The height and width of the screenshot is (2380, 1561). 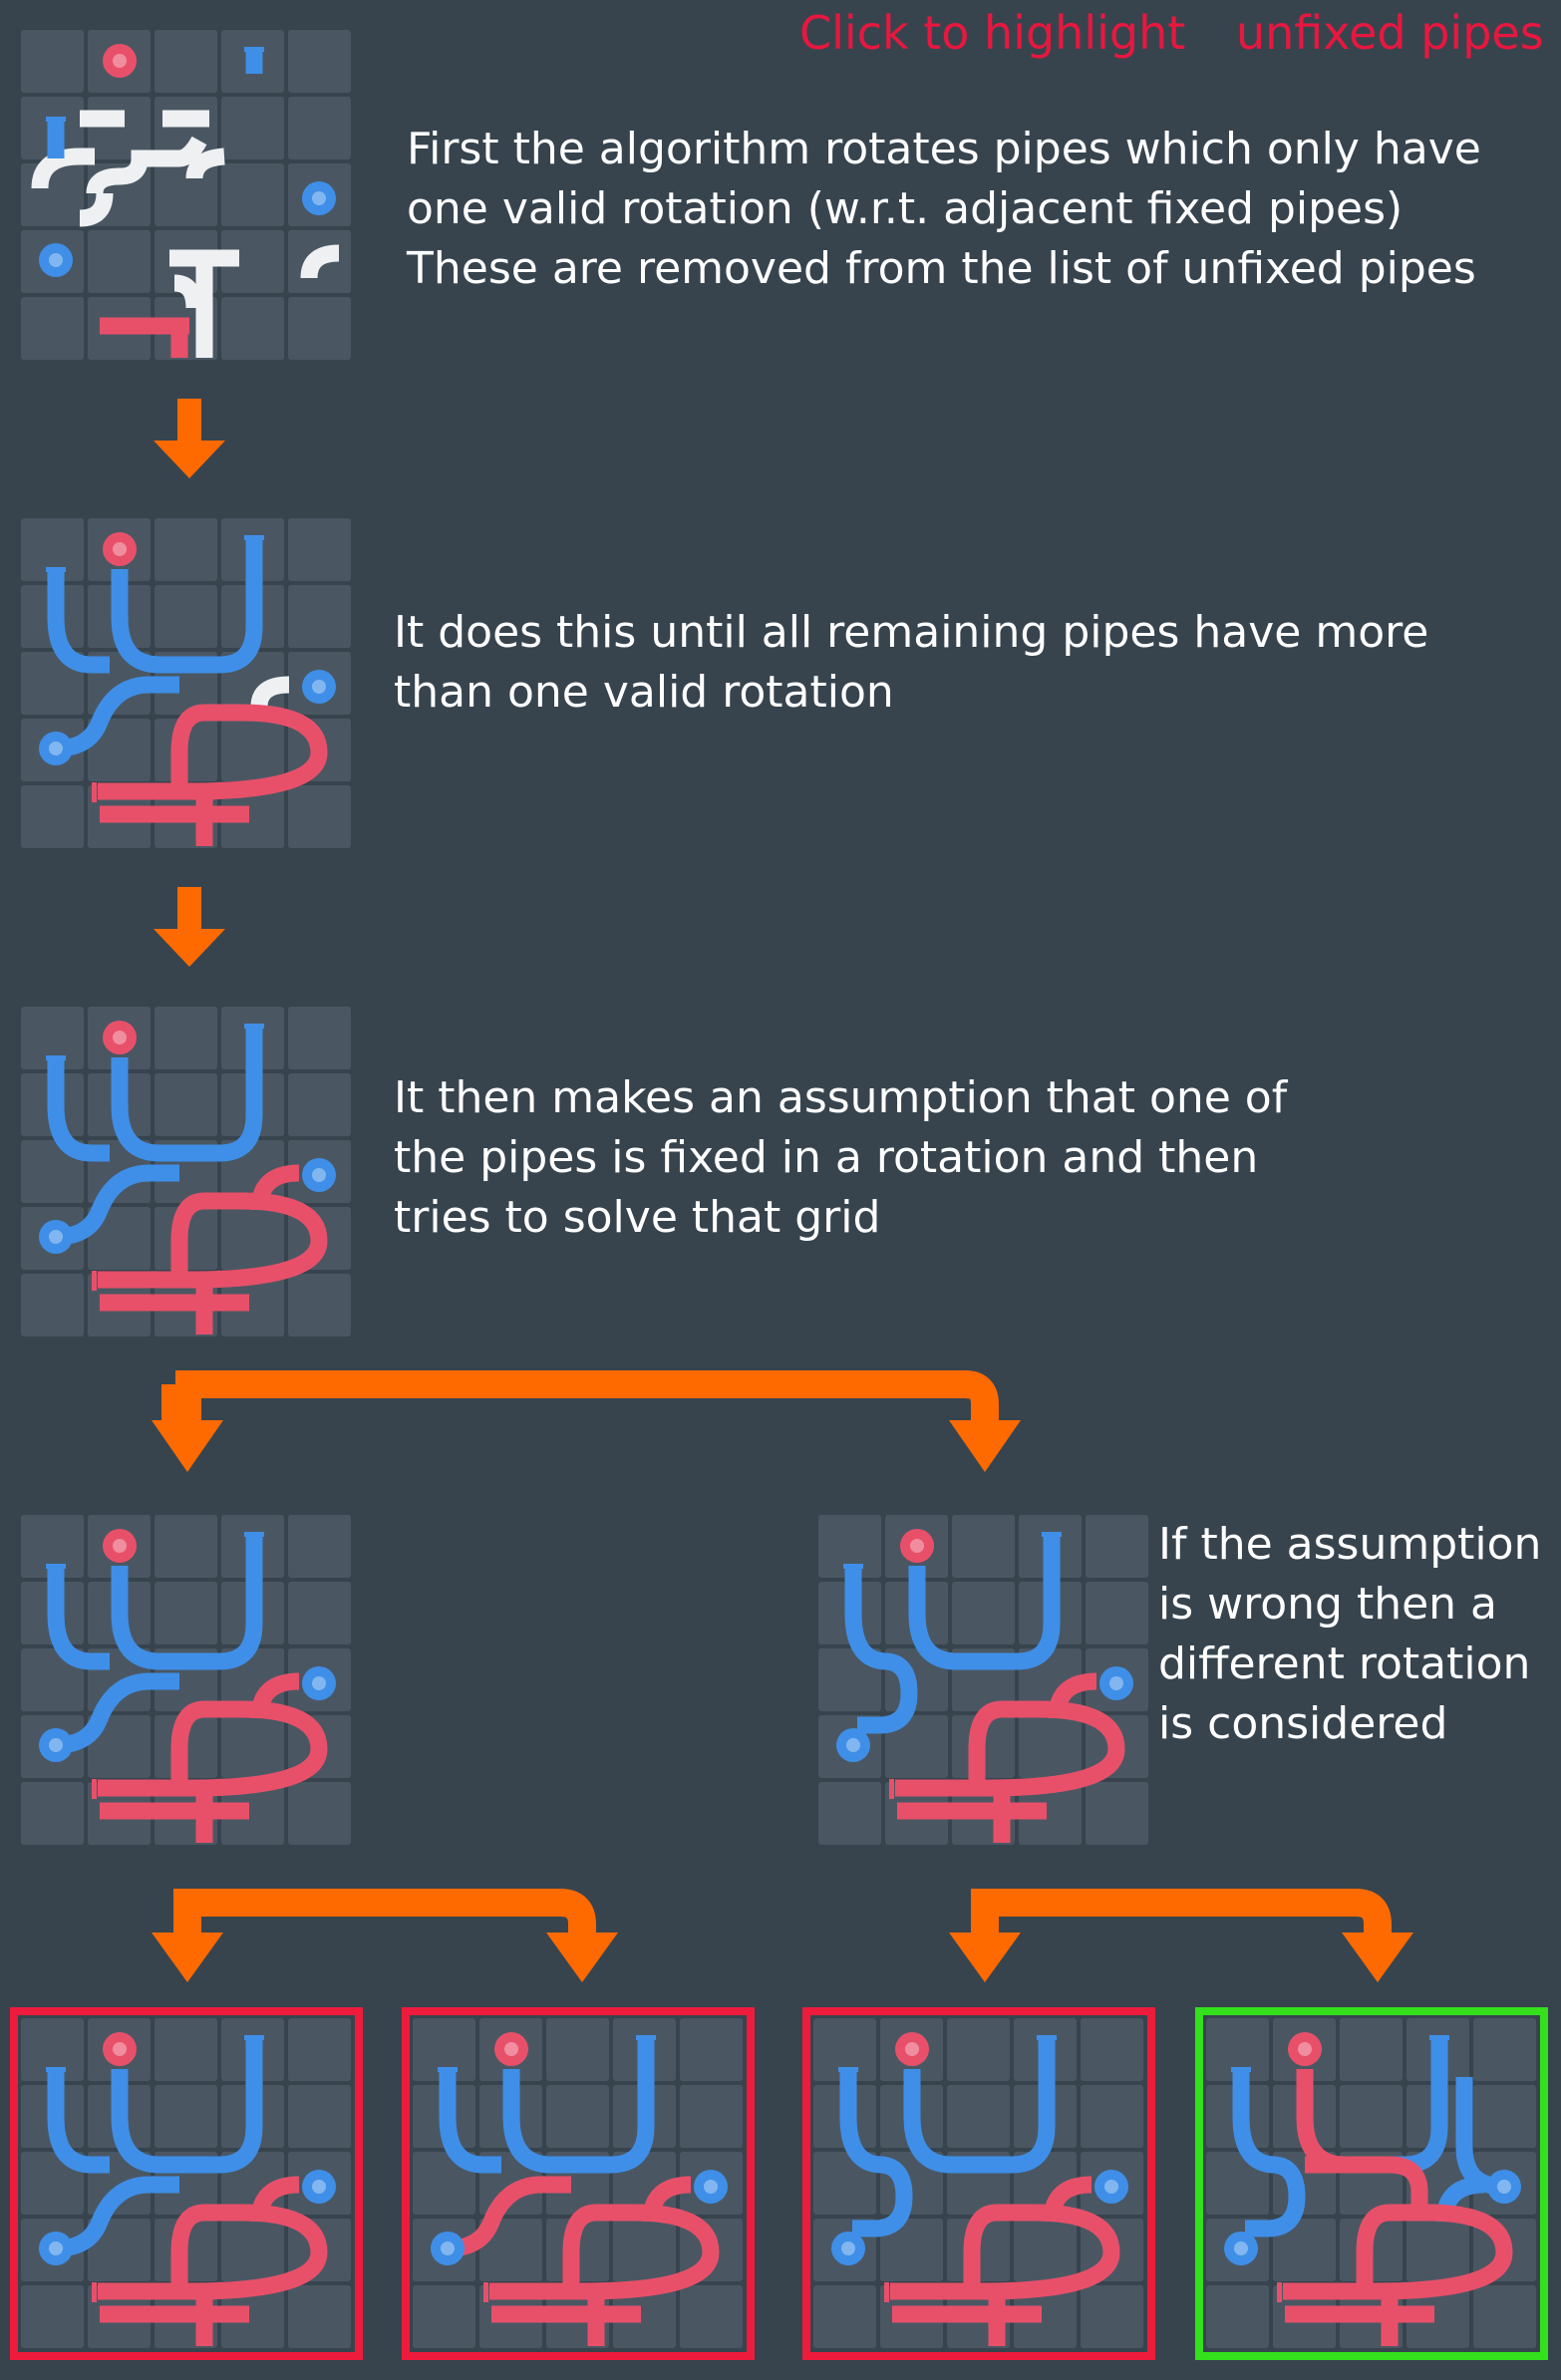 What do you see at coordinates (1303, 1723) in the screenshot?
I see `step-4-line-4: is considered` at bounding box center [1303, 1723].